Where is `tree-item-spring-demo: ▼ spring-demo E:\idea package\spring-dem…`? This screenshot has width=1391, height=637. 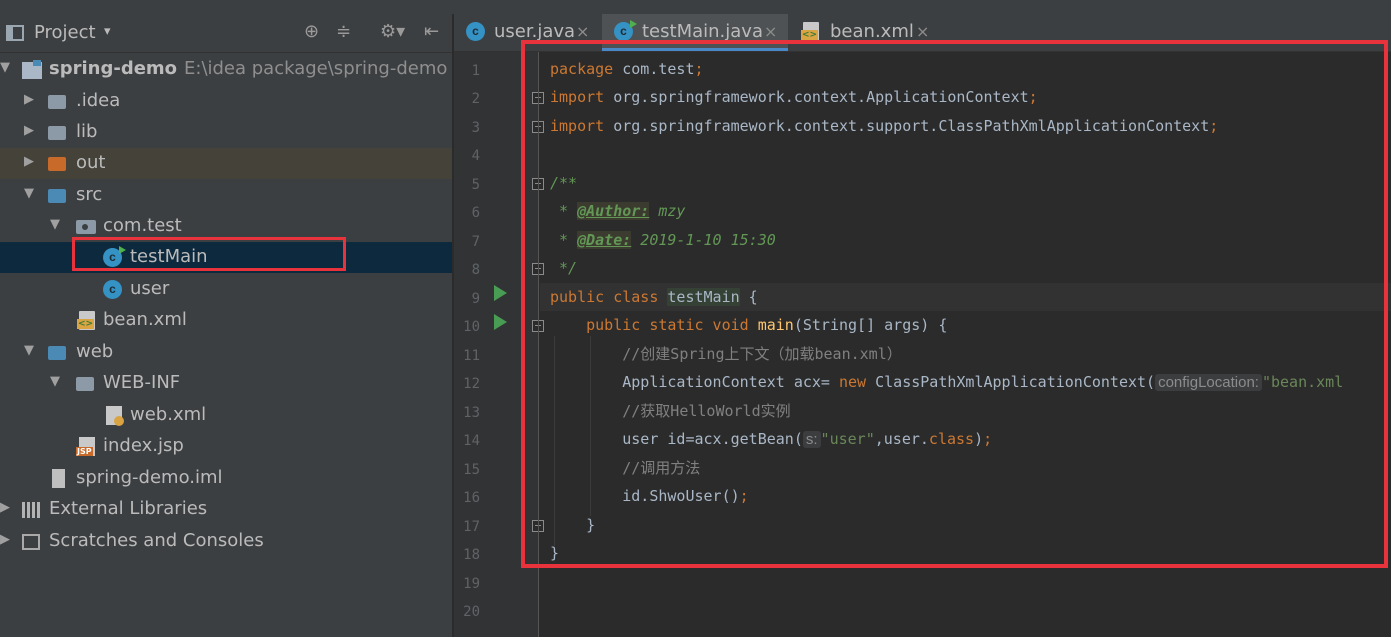 tree-item-spring-demo: ▼ spring-demo E:\idea package\spring-dem… is located at coordinates (226, 69).